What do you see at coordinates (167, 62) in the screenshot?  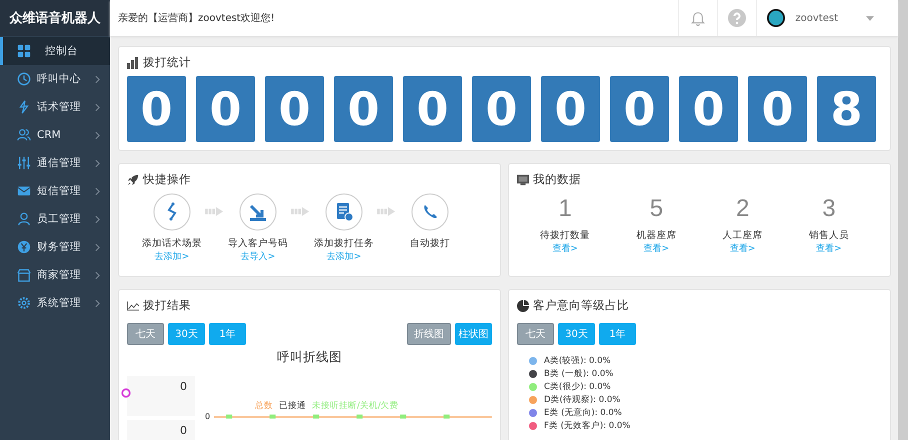 I see `card-title: 拨打统计` at bounding box center [167, 62].